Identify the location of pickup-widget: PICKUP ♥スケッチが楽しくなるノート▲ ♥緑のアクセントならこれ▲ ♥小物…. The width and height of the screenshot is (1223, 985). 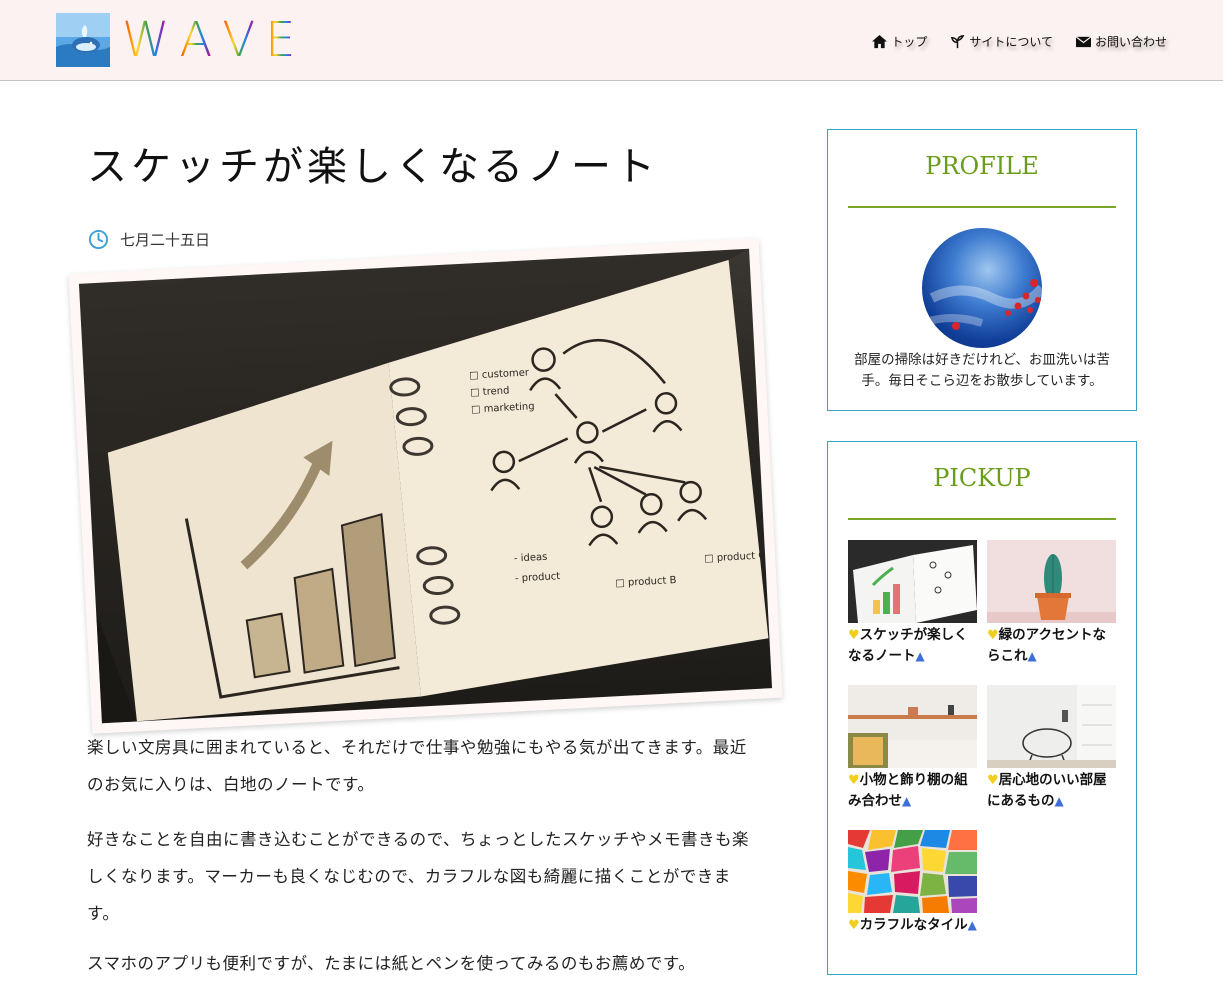
(982, 708).